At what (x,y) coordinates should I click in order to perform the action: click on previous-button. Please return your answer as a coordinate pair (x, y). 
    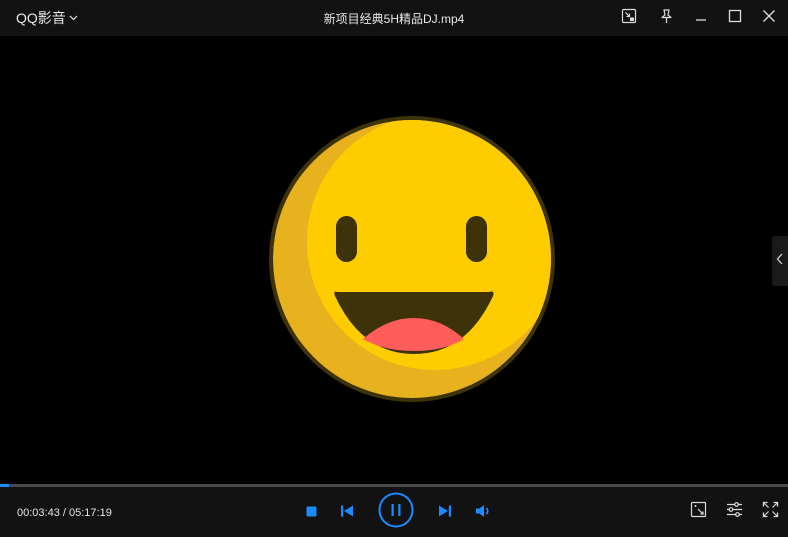
    Looking at the image, I should click on (347, 513).